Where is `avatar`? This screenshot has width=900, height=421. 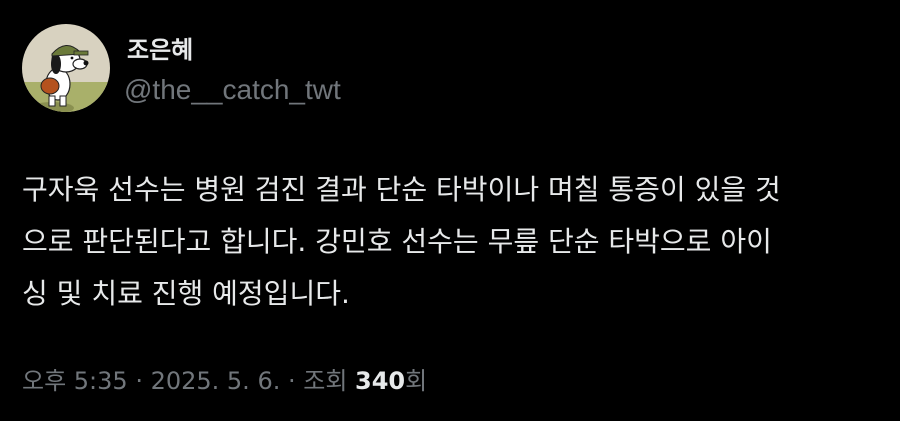 avatar is located at coordinates (66, 68).